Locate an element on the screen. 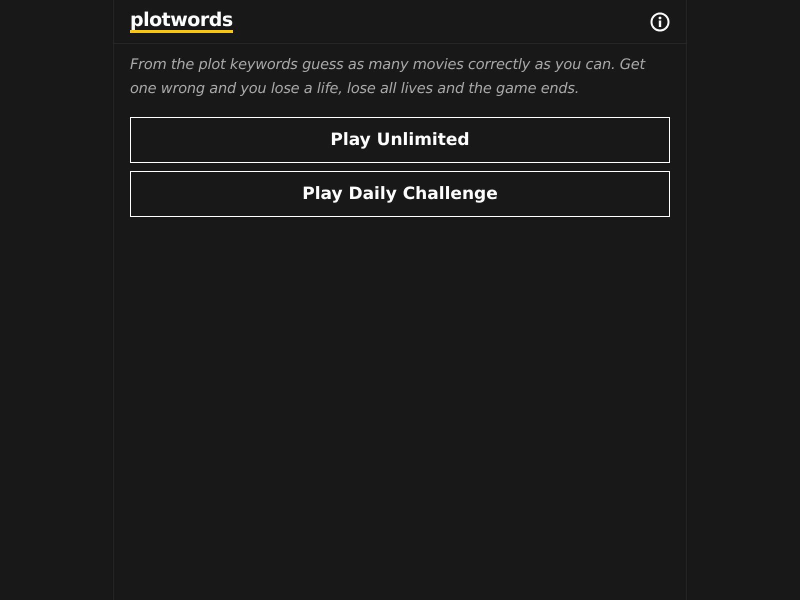 This screenshot has height=600, width=800. game-description: From the plot keywords guess as many movies correctly as you can. Get one wrong and you lose a life, lose all lives and the game ends. is located at coordinates (388, 77).